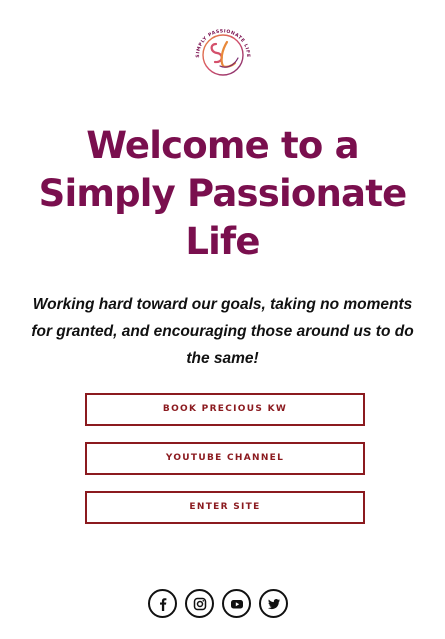  I want to click on headline-line-2: Simply Passionate, so click(223, 193).